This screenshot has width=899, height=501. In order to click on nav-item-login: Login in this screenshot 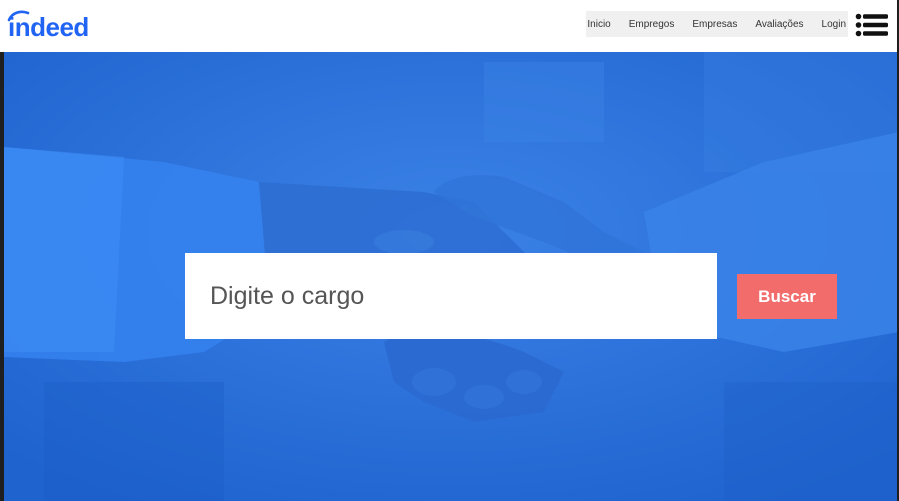, I will do `click(834, 24)`.